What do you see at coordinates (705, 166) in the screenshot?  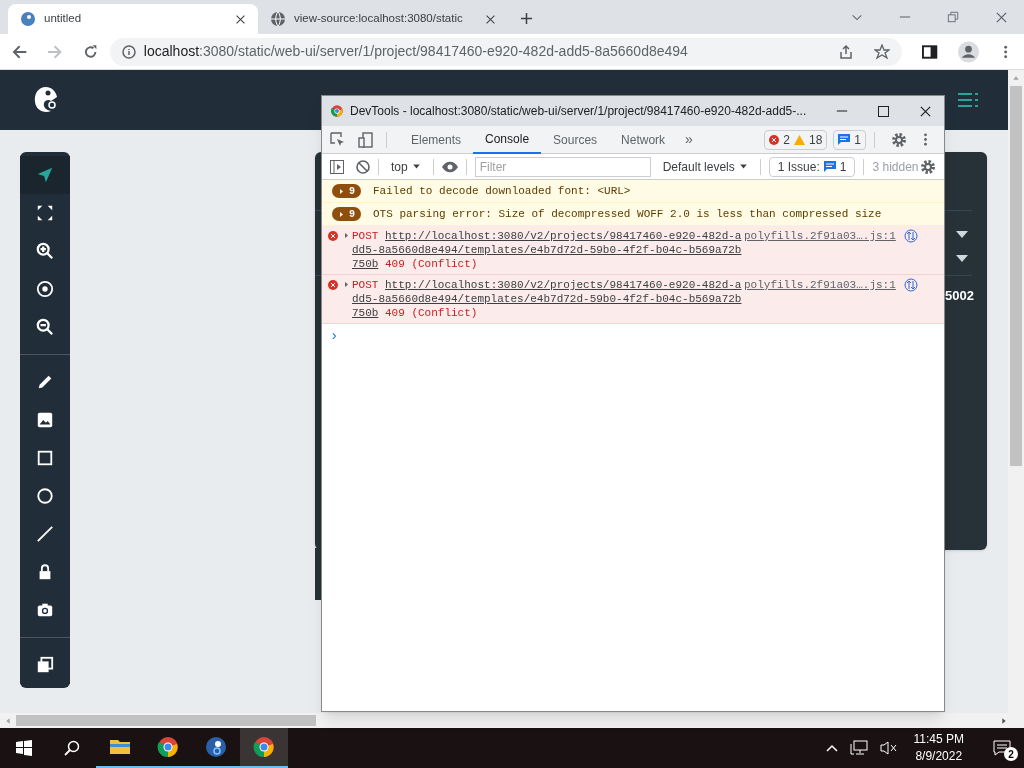 I see `levels-dropdown: Default levels` at bounding box center [705, 166].